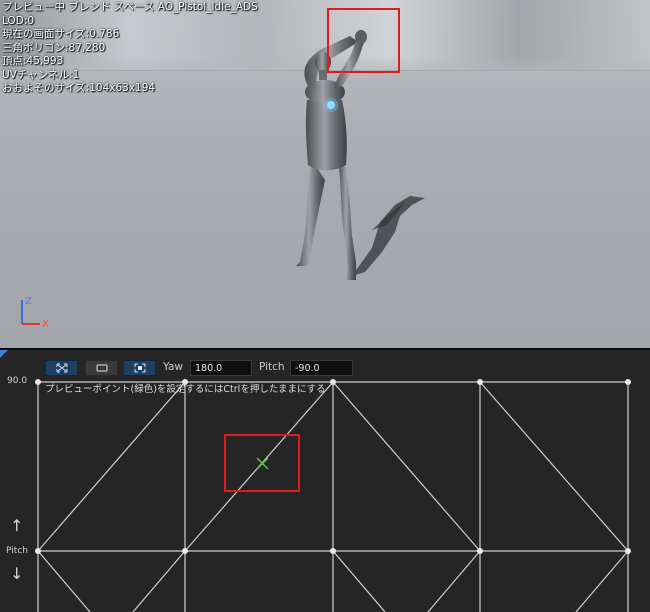 The width and height of the screenshot is (650, 612). I want to click on yaw-label: Yaw, so click(173, 367).